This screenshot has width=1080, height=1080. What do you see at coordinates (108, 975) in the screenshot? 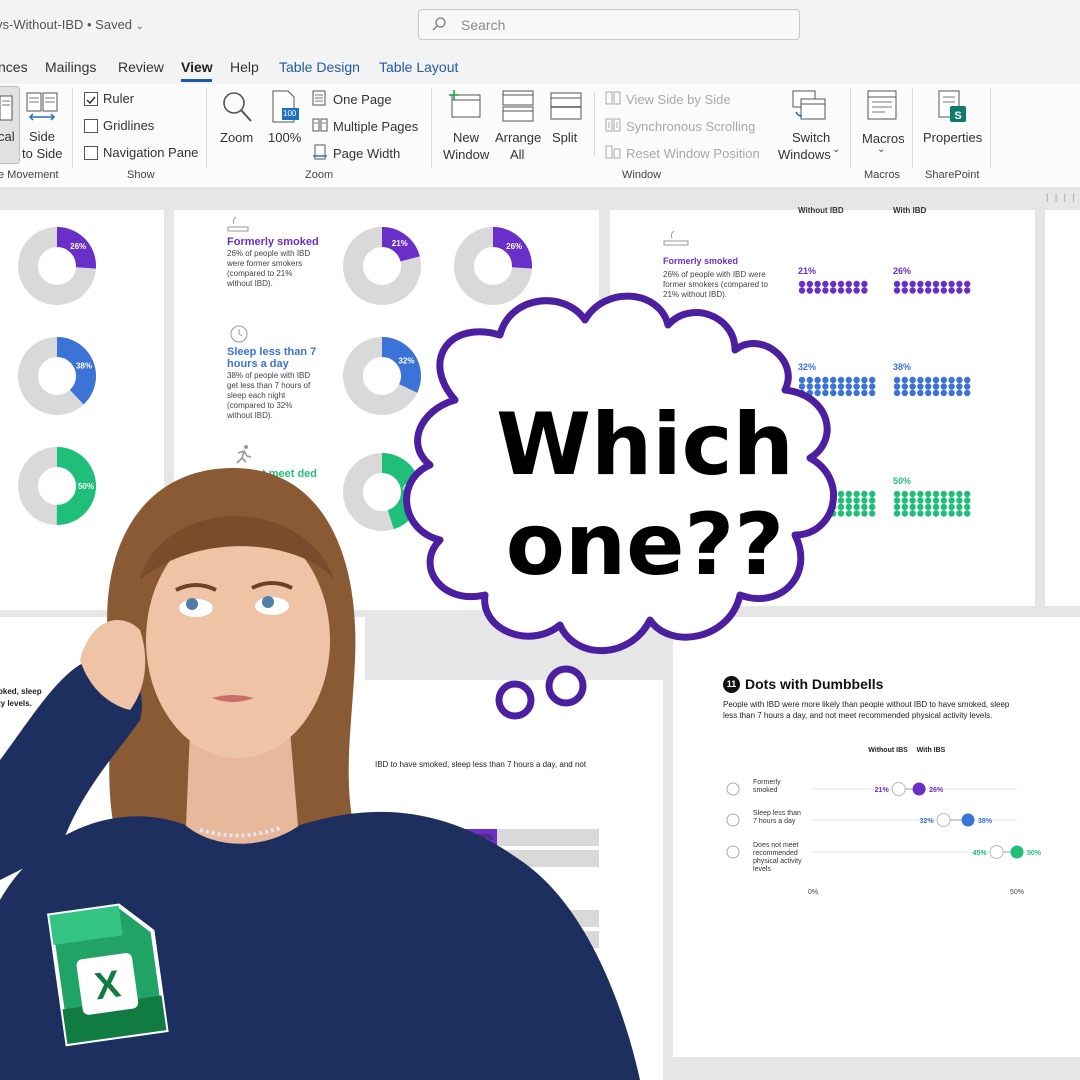
I see `excel-logo: X` at bounding box center [108, 975].